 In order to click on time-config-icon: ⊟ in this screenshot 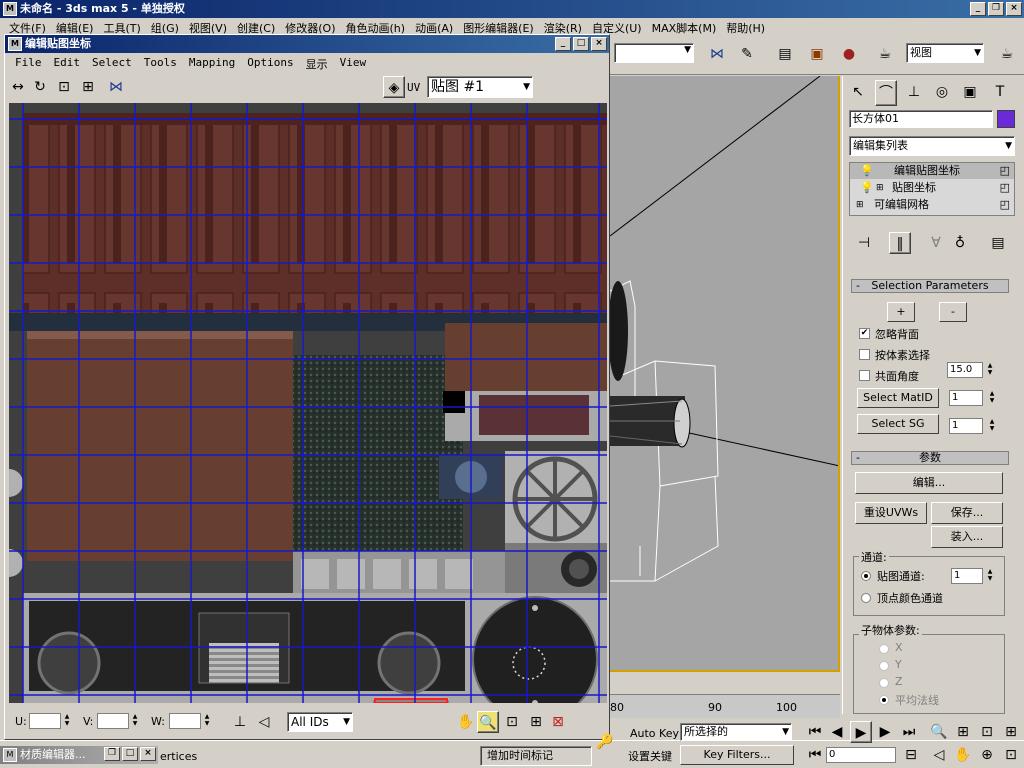, I will do `click(911, 755)`.